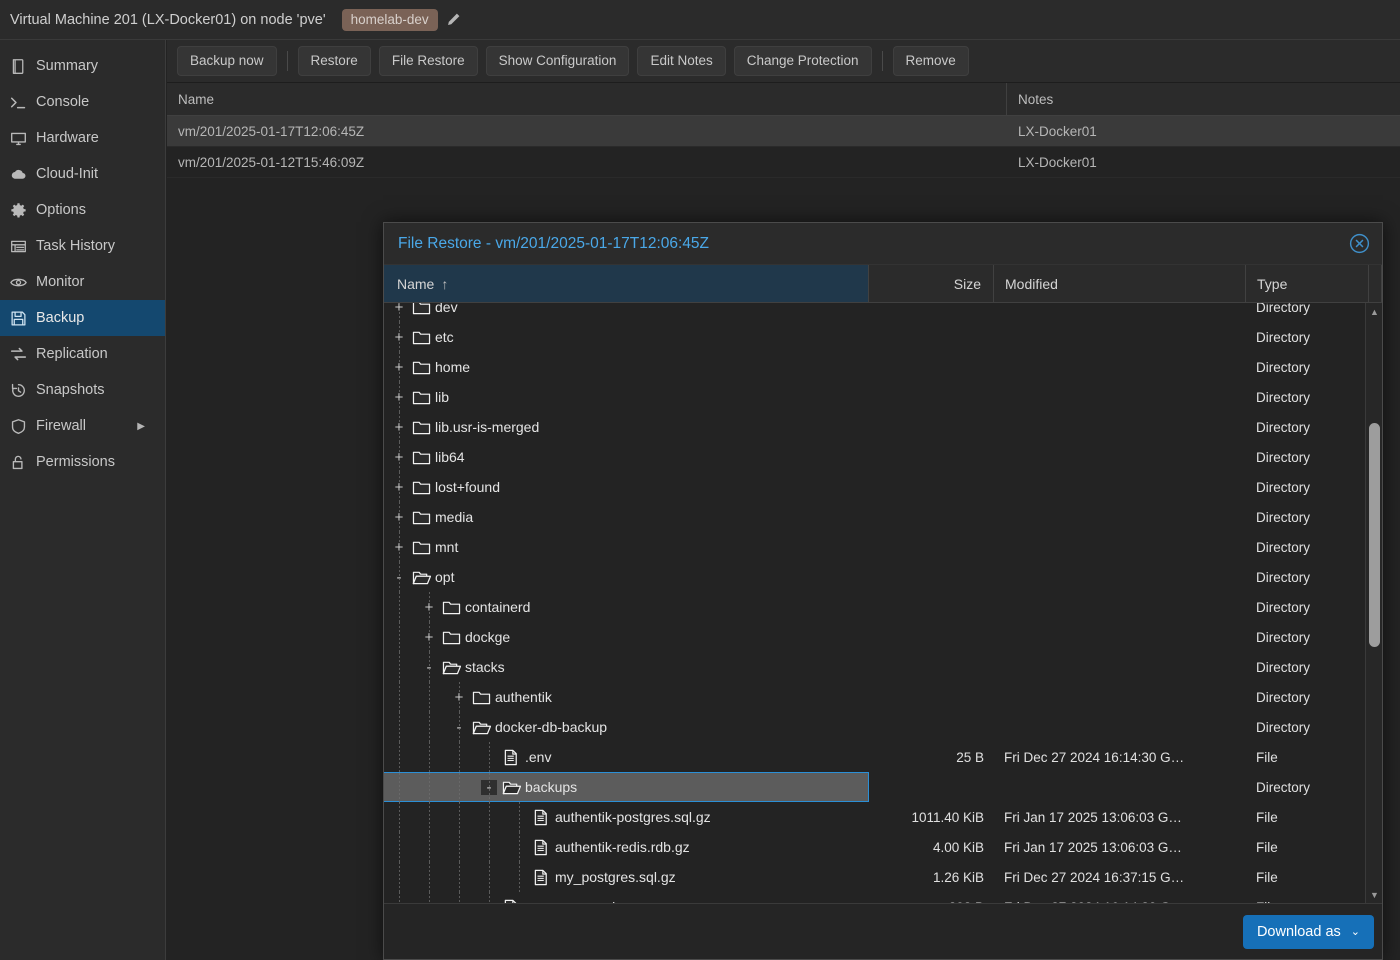 Image resolution: width=1400 pixels, height=960 pixels. I want to click on column-header-notes: Notes, so click(1030, 99).